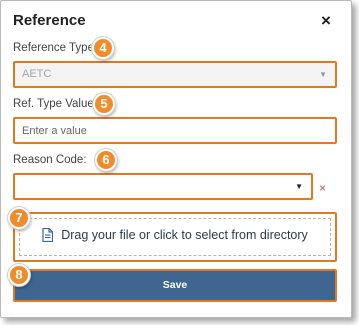 Image resolution: width=359 pixels, height=325 pixels. What do you see at coordinates (50, 160) in the screenshot?
I see `reason-code-label: Reason Code:` at bounding box center [50, 160].